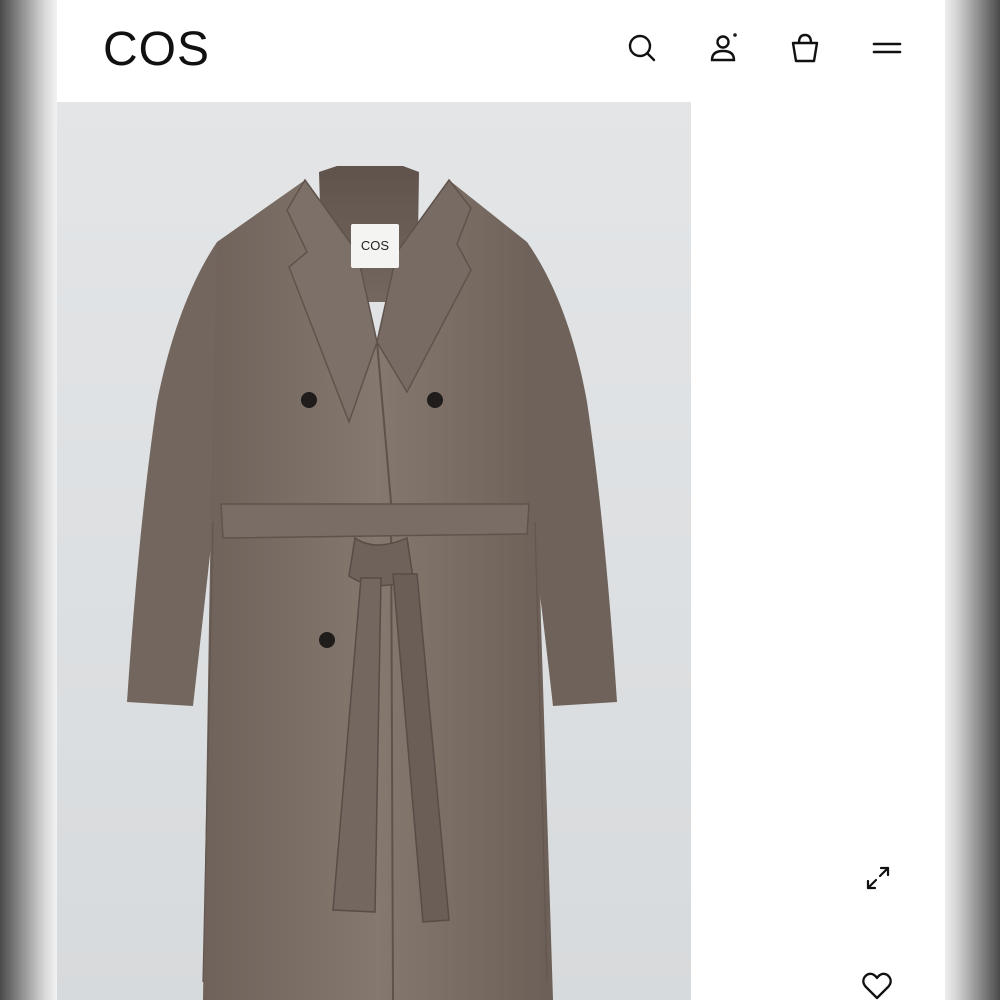 Image resolution: width=1000 pixels, height=1000 pixels. I want to click on heart-icon, so click(877, 984).